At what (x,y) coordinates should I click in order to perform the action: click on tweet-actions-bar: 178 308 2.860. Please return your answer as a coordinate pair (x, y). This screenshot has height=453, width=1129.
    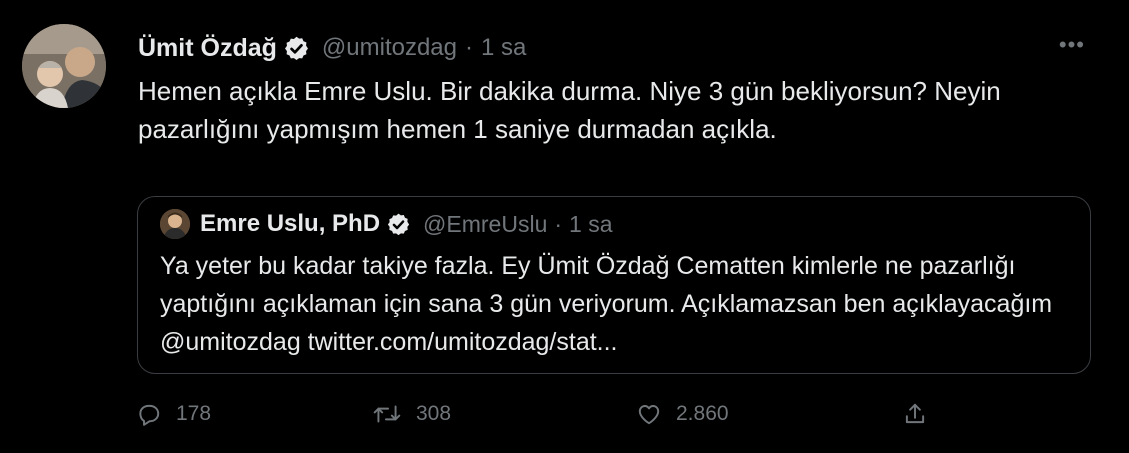
    Looking at the image, I should click on (536, 414).